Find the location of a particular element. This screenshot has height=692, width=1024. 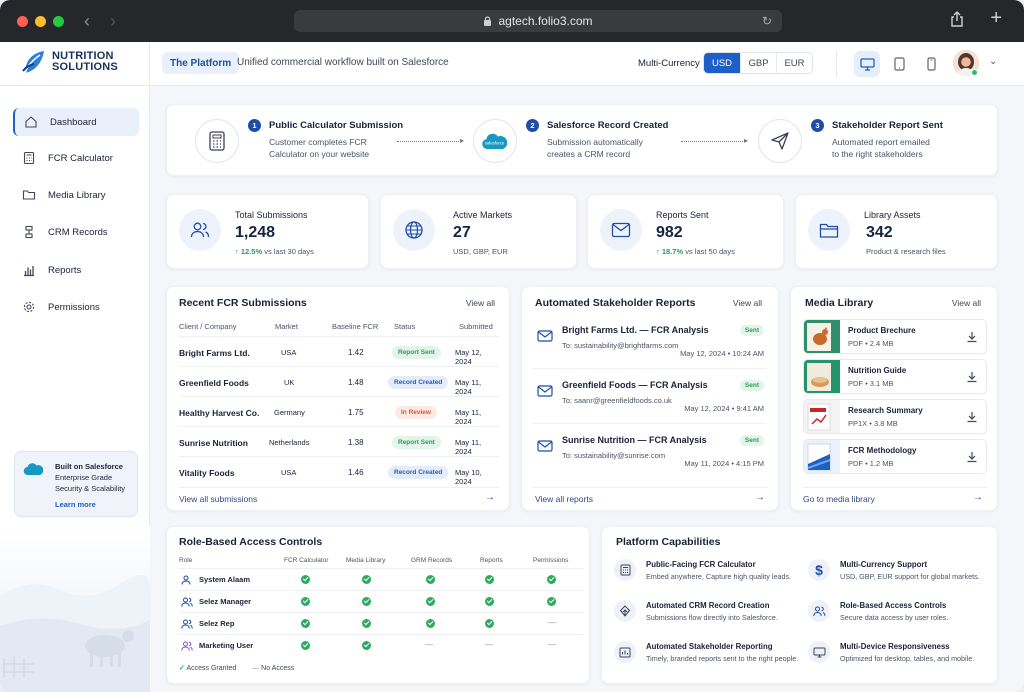

mobile-view-button is located at coordinates (931, 64).